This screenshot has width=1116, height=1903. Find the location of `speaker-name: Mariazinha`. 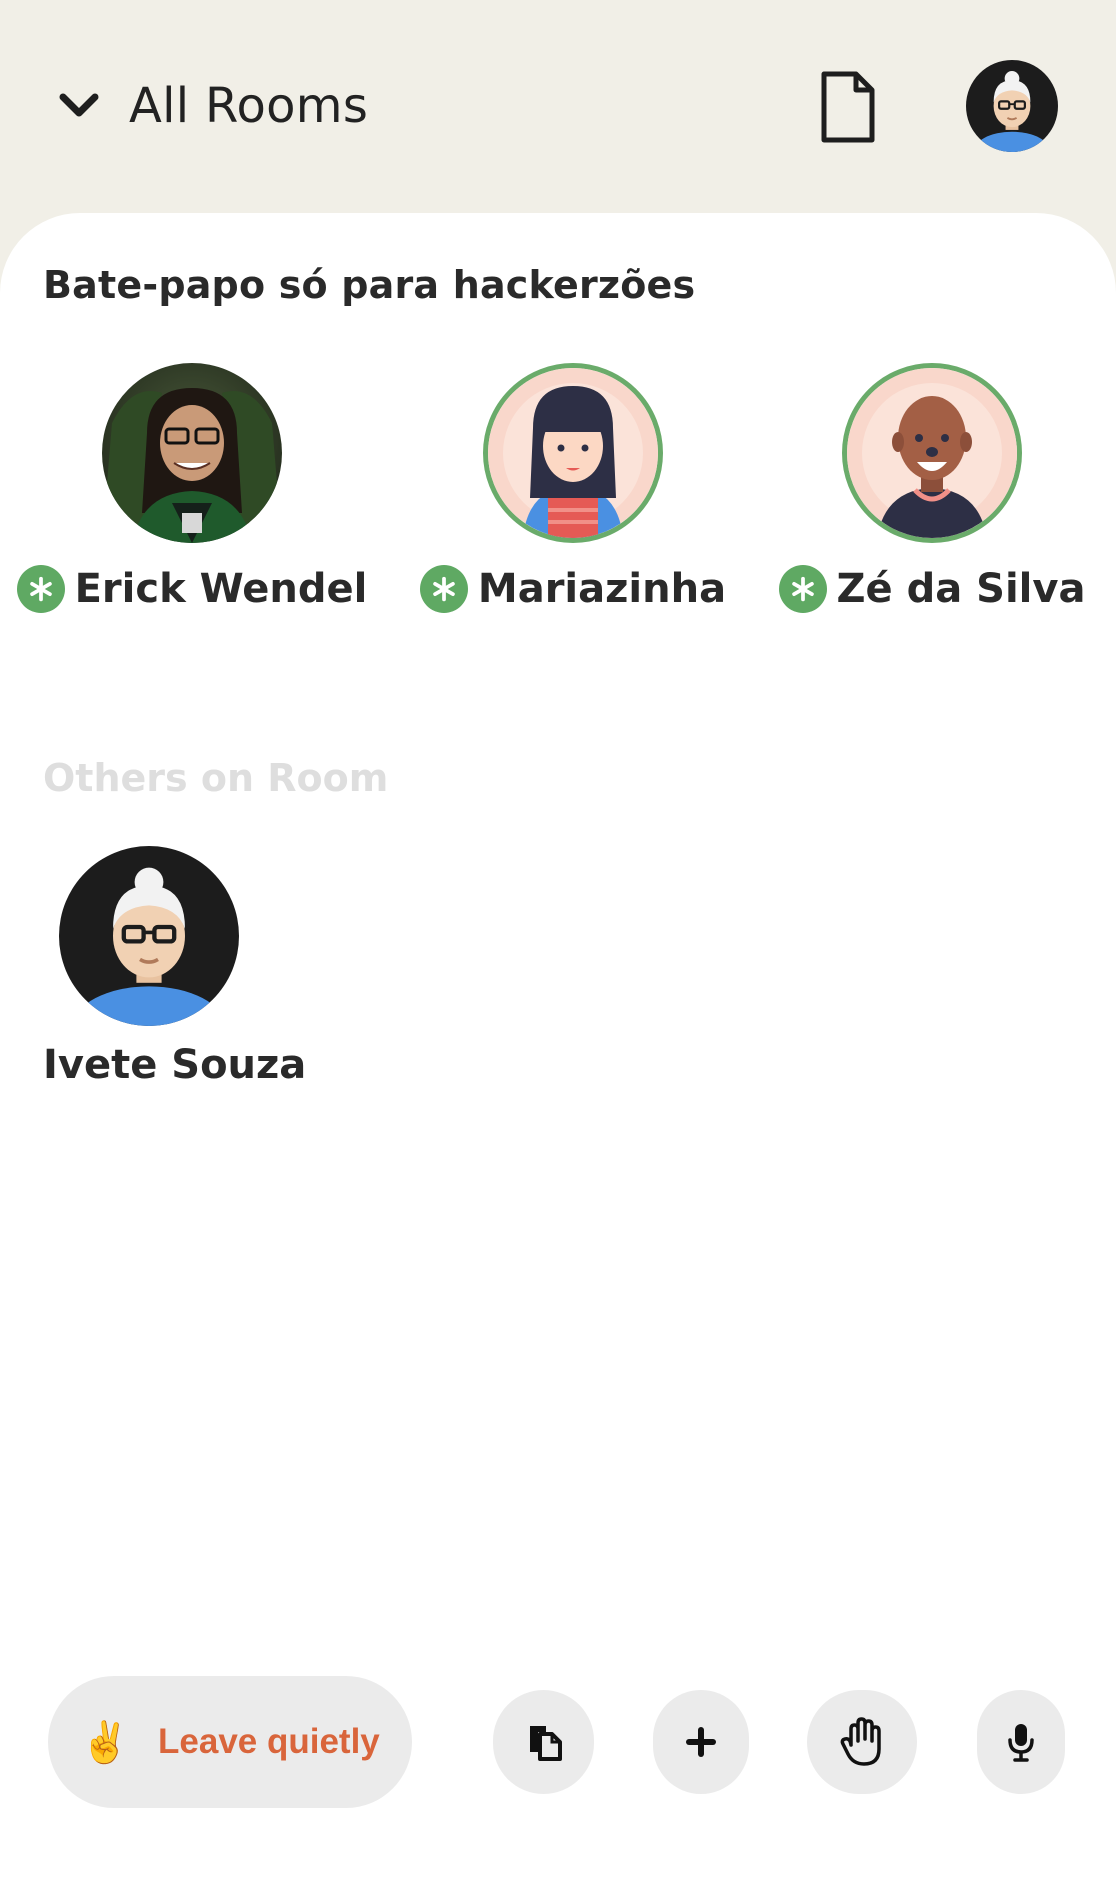

speaker-name: Mariazinha is located at coordinates (602, 589).